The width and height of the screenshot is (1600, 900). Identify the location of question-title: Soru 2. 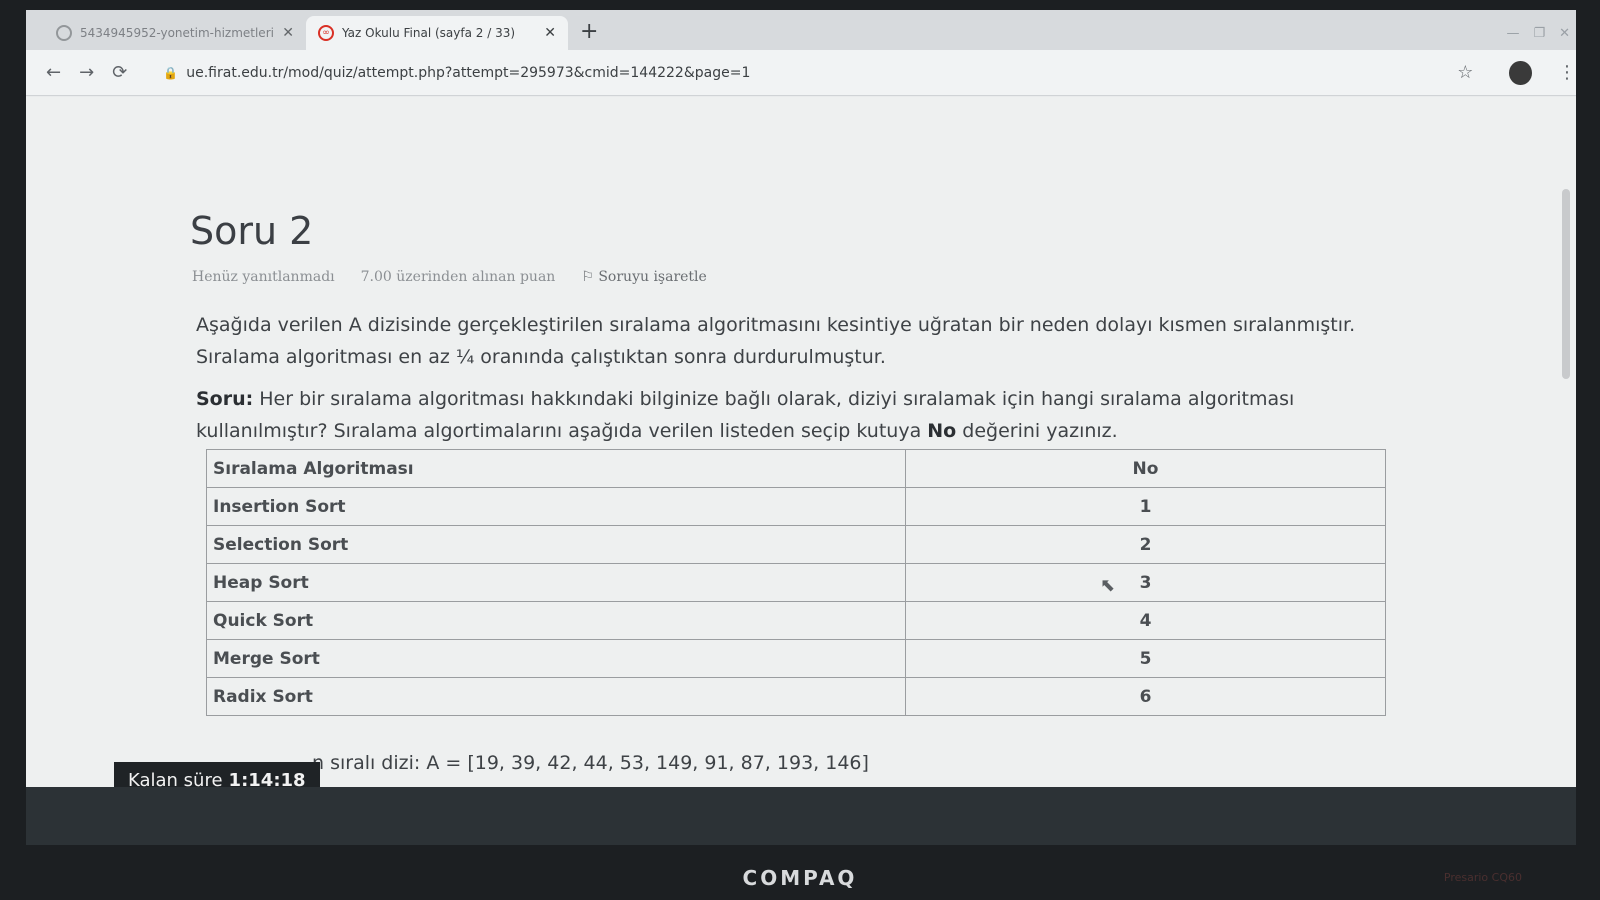
(252, 231).